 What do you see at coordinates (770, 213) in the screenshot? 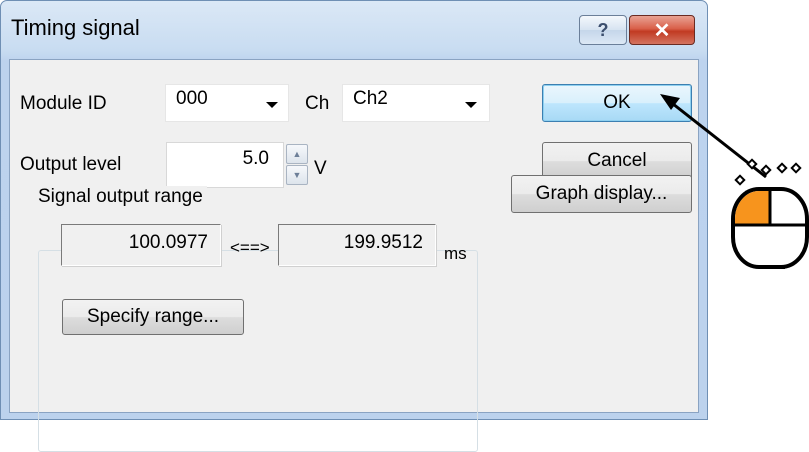
I see `mouse-click-icon` at bounding box center [770, 213].